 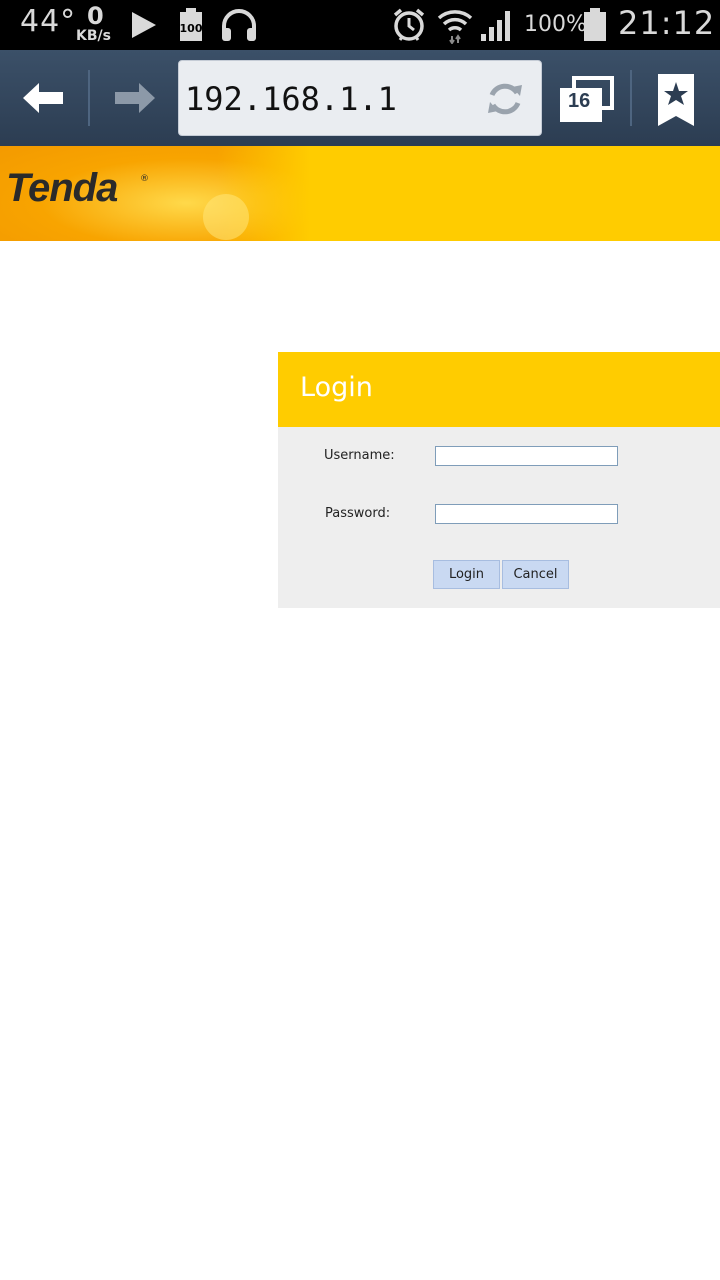 I want to click on back-button, so click(x=43, y=98).